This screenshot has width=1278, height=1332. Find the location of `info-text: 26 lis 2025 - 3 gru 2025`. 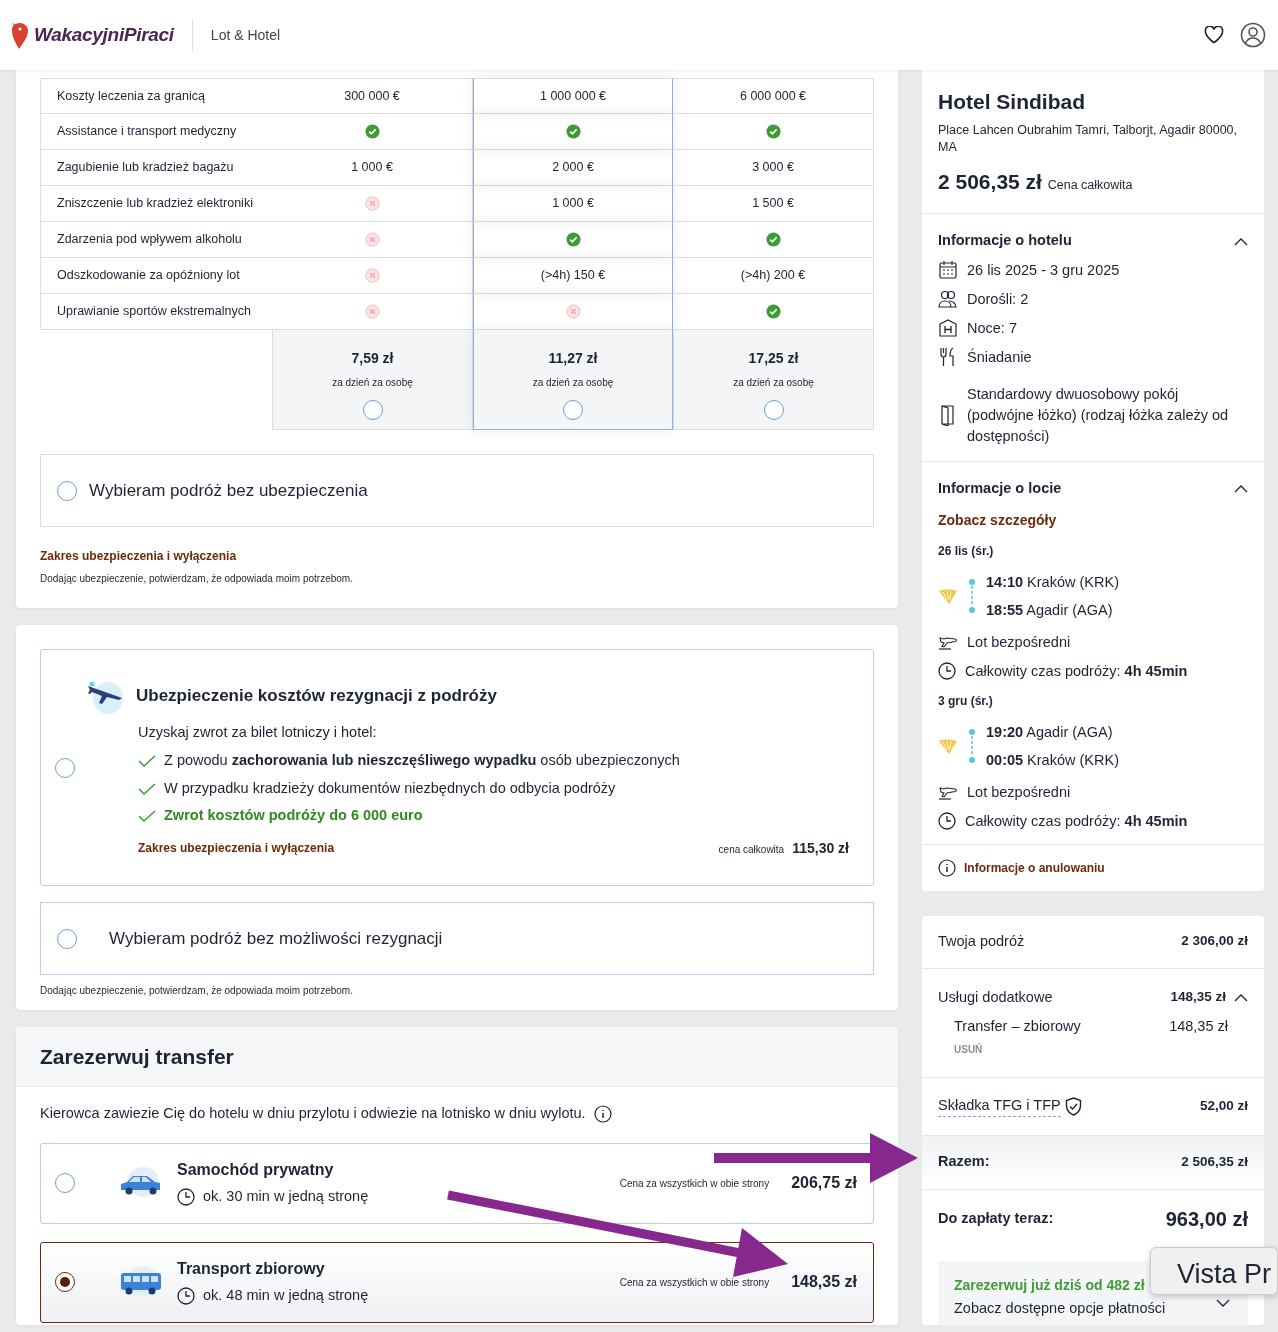

info-text: 26 lis 2025 - 3 gru 2025 is located at coordinates (1043, 270).